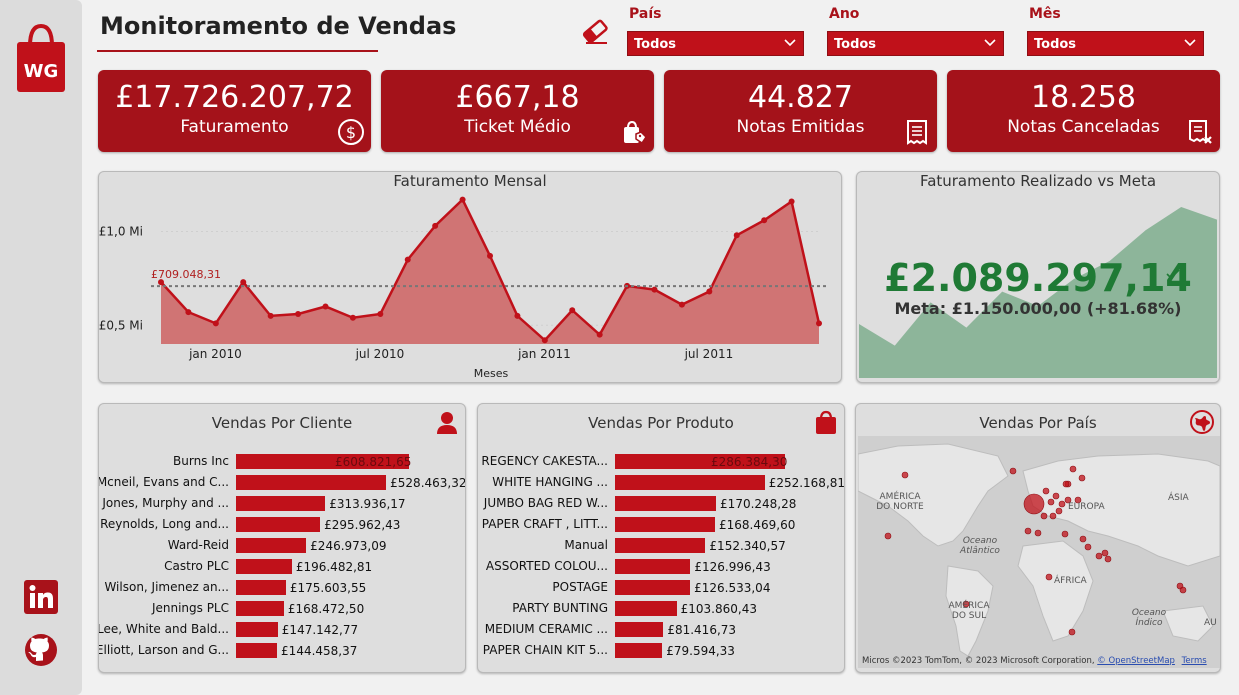  Describe the element at coordinates (198, 545) in the screenshot. I see `bar-label: Ward-Reid` at that location.